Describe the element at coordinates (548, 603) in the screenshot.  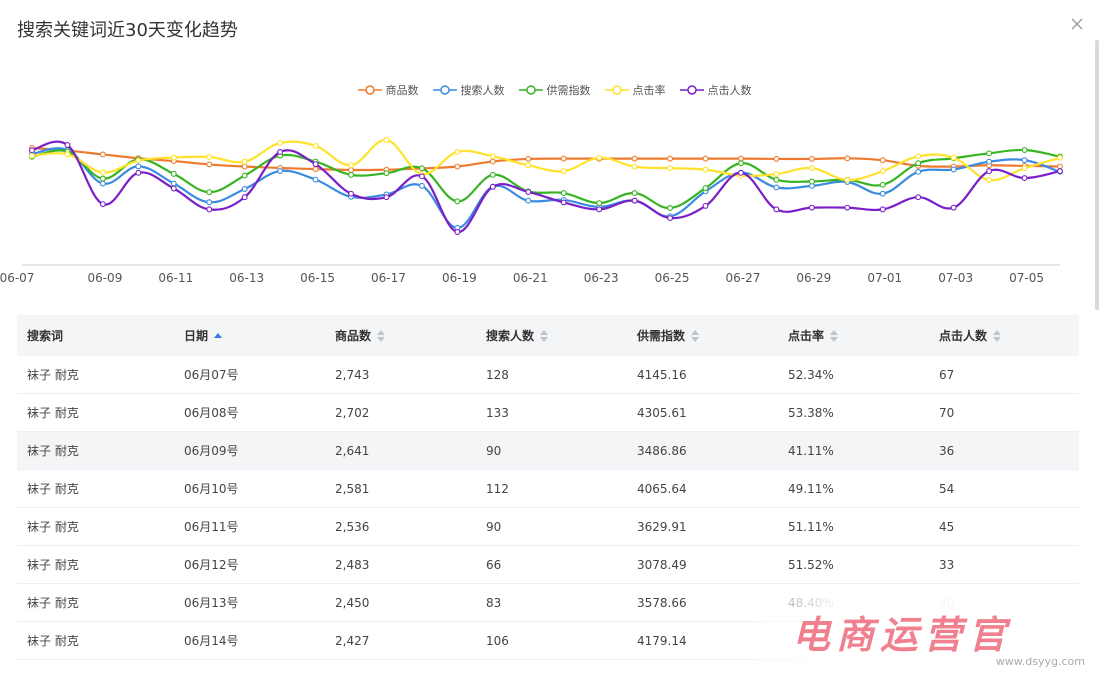
I see `table-row: 袜子 耐克 06月13号 2,450 83 3578.66 48.40% 40` at that location.